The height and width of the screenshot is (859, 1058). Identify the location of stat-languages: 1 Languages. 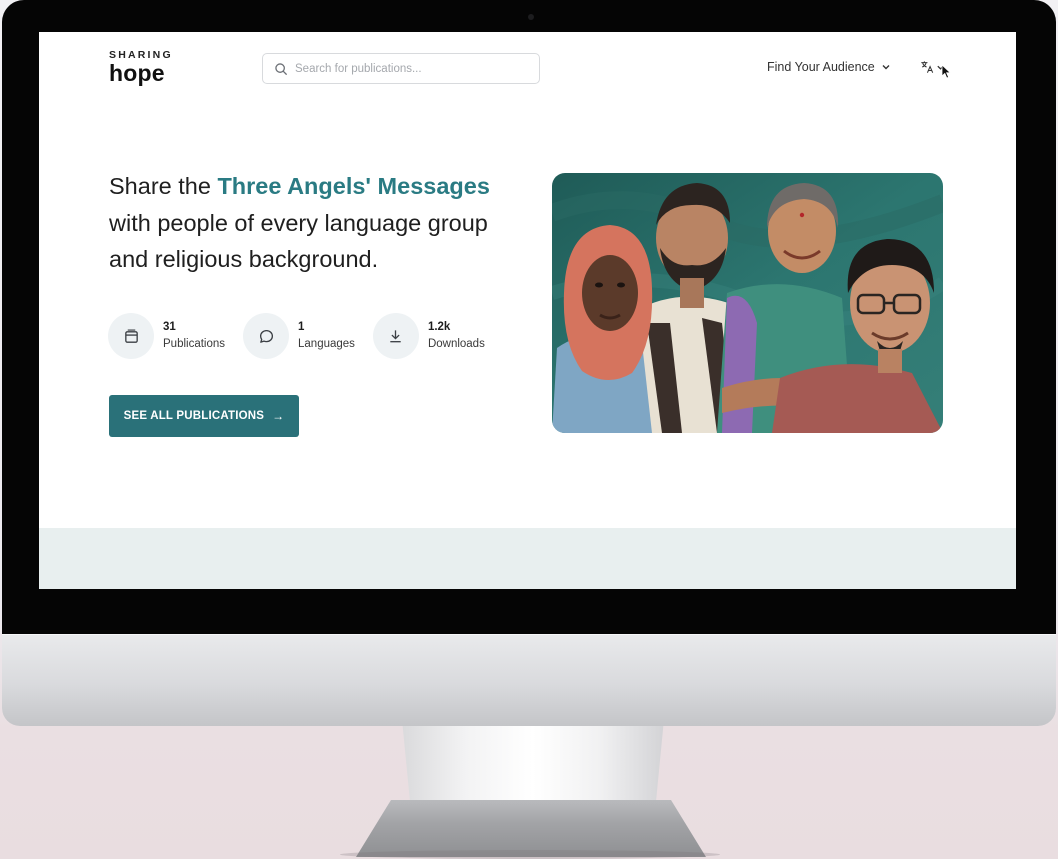
(299, 336).